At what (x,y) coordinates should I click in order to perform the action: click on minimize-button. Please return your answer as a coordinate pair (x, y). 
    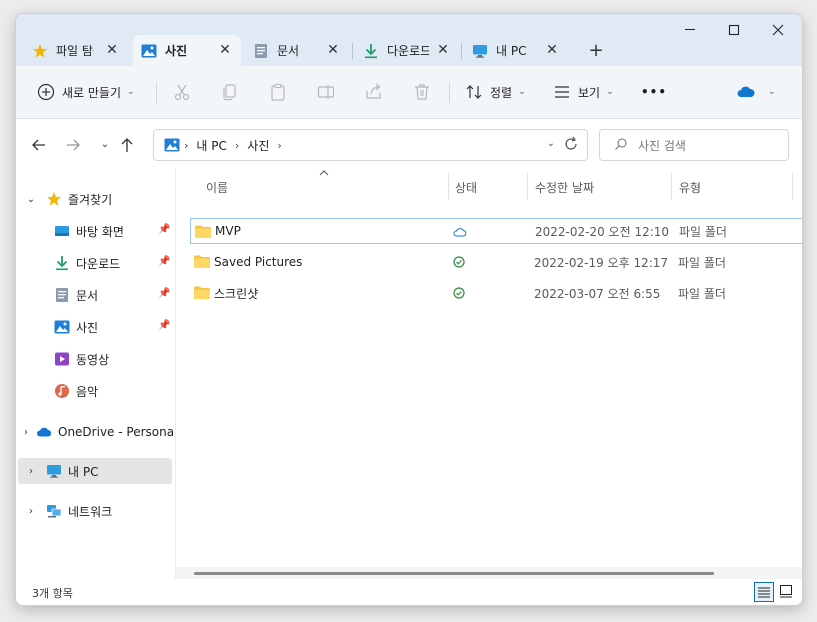
    Looking at the image, I should click on (690, 30).